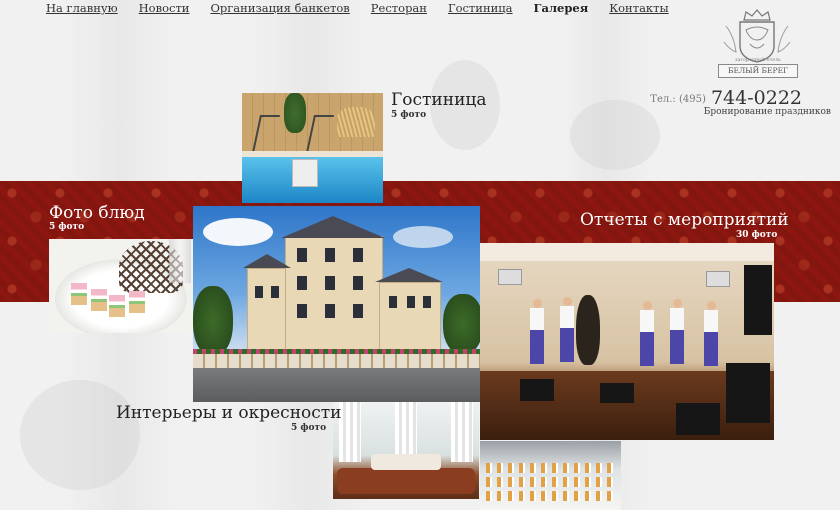 The image size is (840, 510). I want to click on phone-block: Тел.: (495) 744-0222, so click(726, 98).